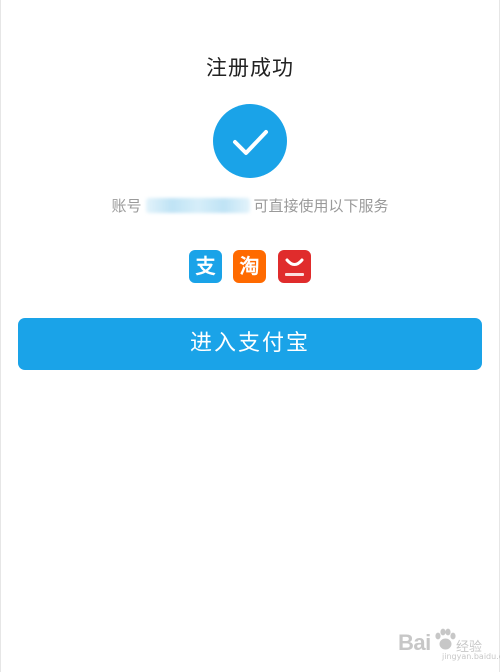 The height and width of the screenshot is (672, 500). What do you see at coordinates (445, 639) in the screenshot?
I see `paw-icon` at bounding box center [445, 639].